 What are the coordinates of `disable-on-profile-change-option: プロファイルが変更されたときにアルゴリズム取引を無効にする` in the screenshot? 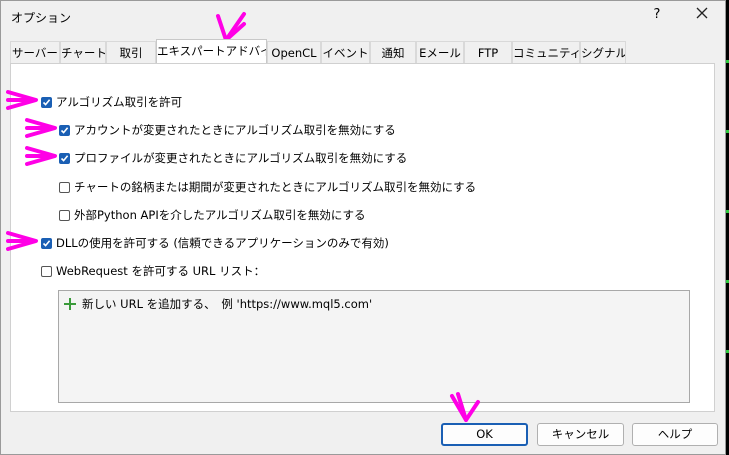 It's located at (233, 158).